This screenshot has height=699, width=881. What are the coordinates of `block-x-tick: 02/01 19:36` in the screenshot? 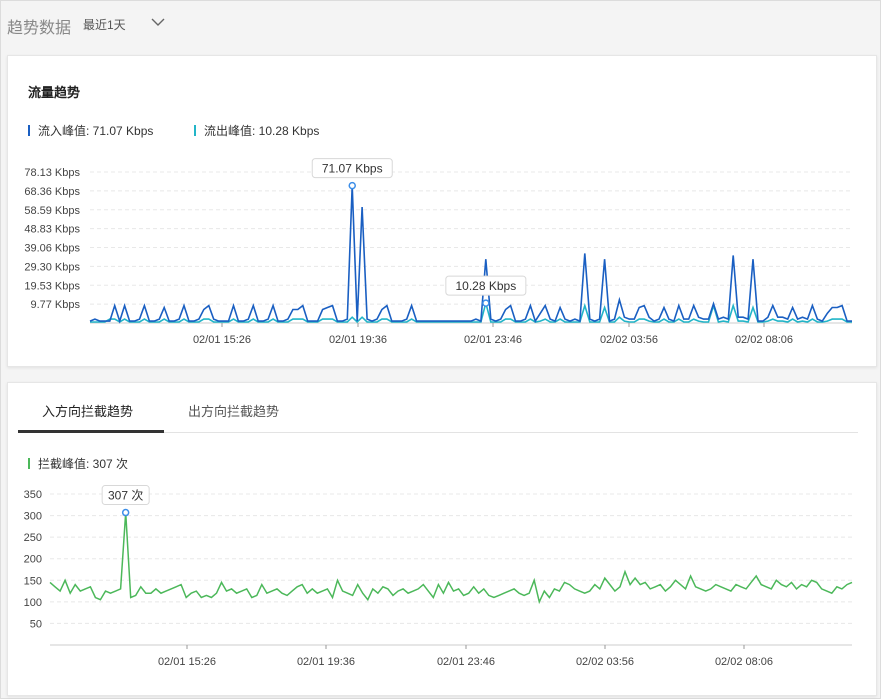 It's located at (326, 662).